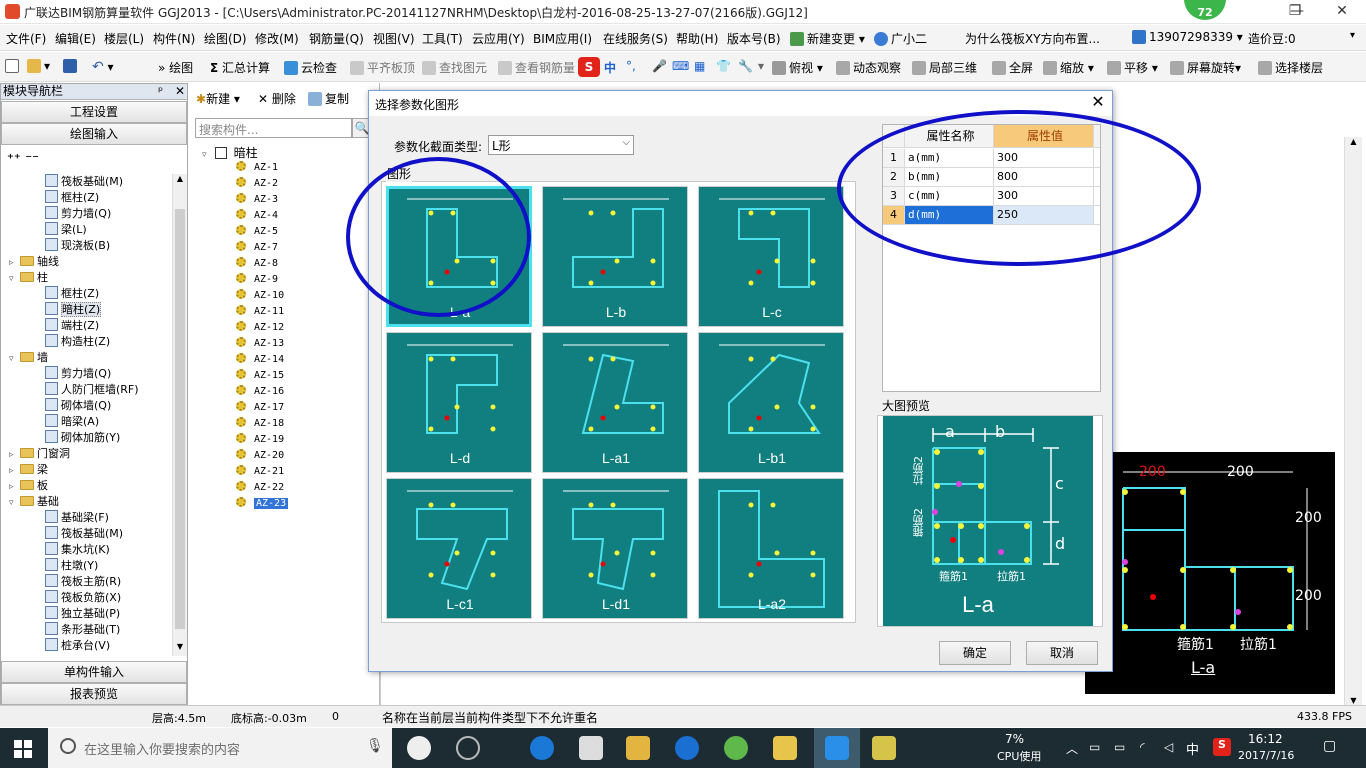 Image resolution: width=1366 pixels, height=768 pixels. Describe the element at coordinates (697, 38) in the screenshot. I see `menu-help: 帮助(H)` at that location.